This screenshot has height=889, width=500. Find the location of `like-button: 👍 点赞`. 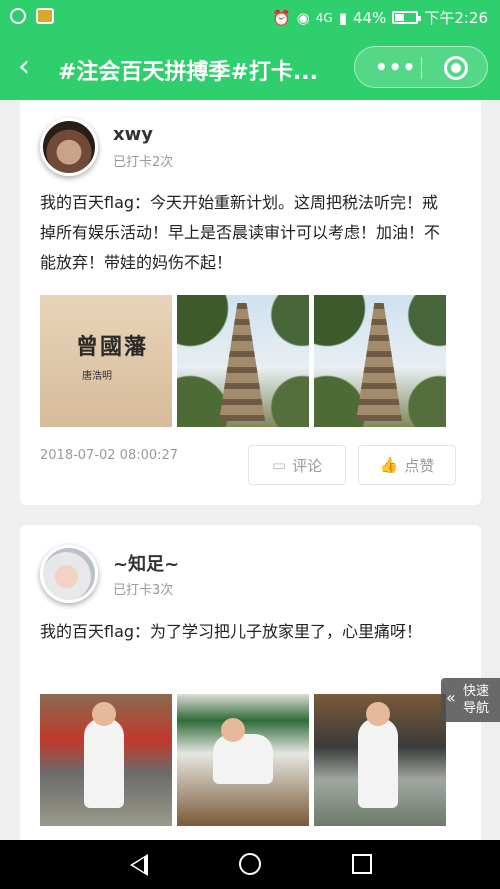

like-button: 👍 点赞 is located at coordinates (407, 465).